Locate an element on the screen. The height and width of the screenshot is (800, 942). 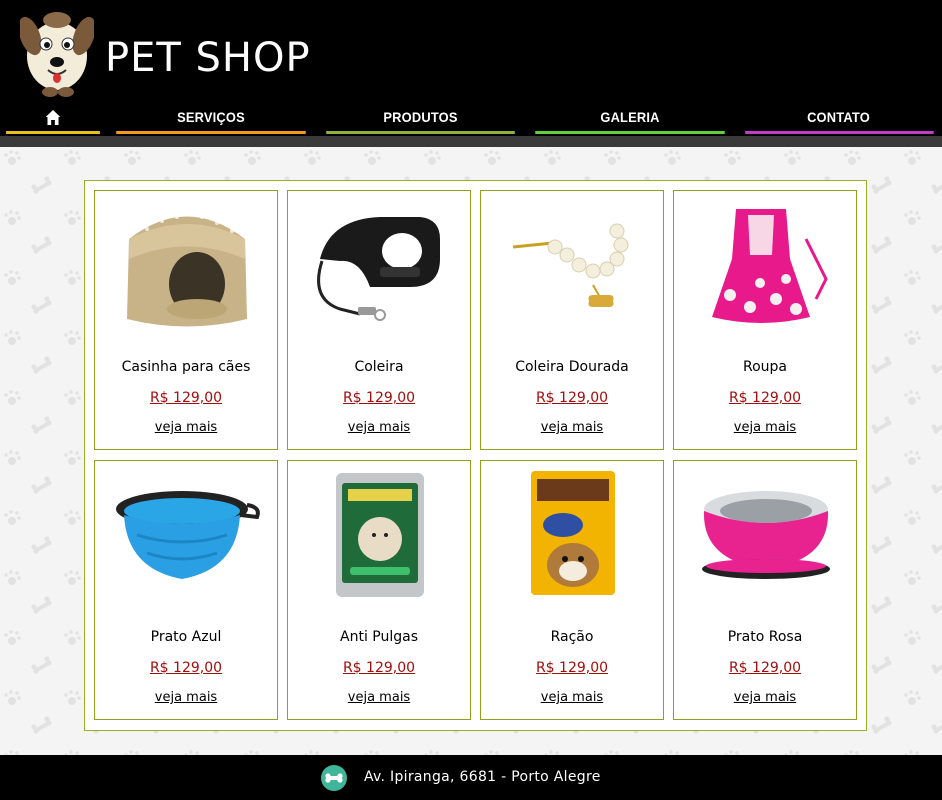
flea-treatment-icon is located at coordinates (380, 535).